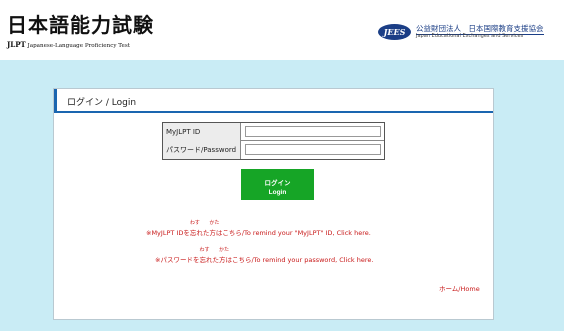 The image size is (564, 331). I want to click on login-button-label-jp: ログイン, so click(277, 183).